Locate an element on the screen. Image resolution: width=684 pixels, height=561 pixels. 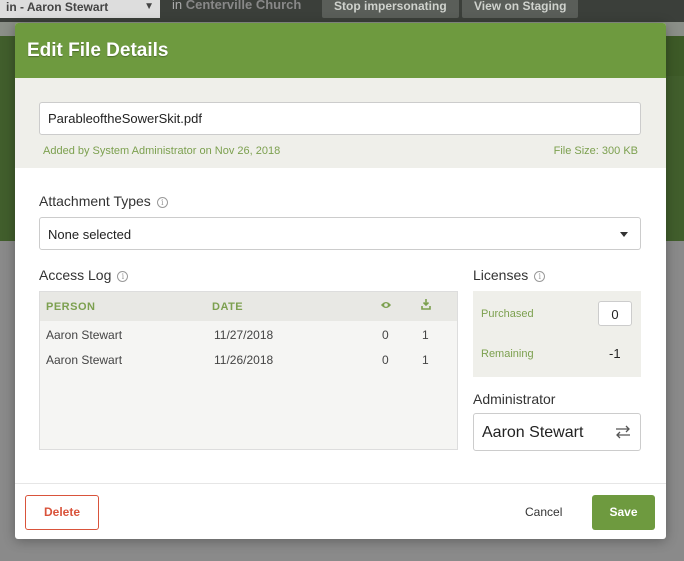
table-row: Aaron Stewart 11/26/2018 0 1 is located at coordinates (248, 358).